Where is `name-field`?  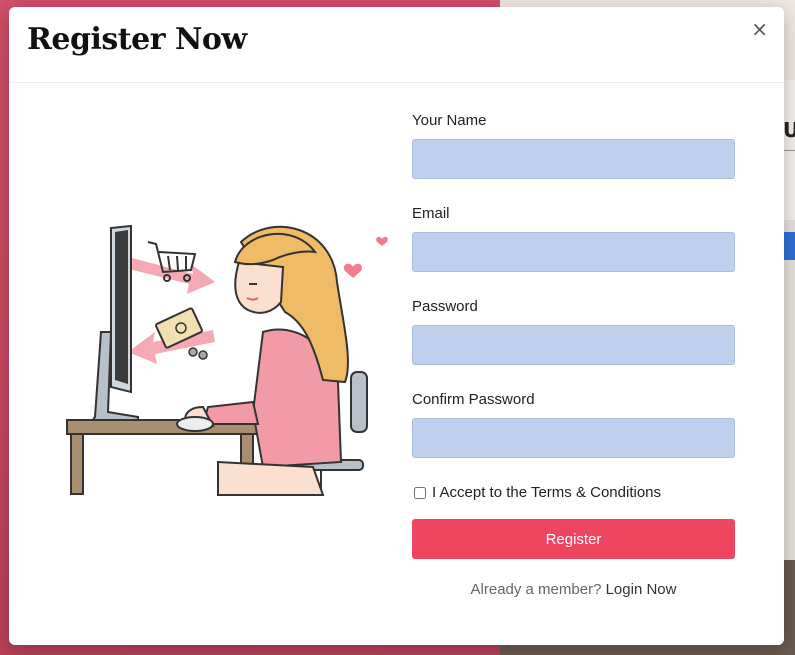 name-field is located at coordinates (573, 159).